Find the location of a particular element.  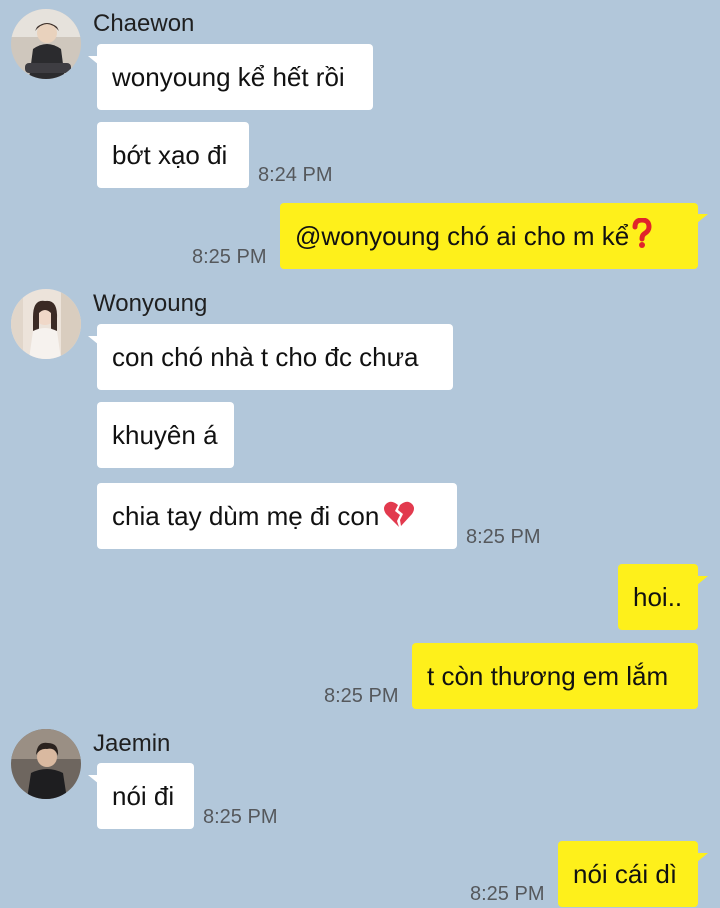

message-text: @wonyoung chó ai cho m kể is located at coordinates (462, 236).